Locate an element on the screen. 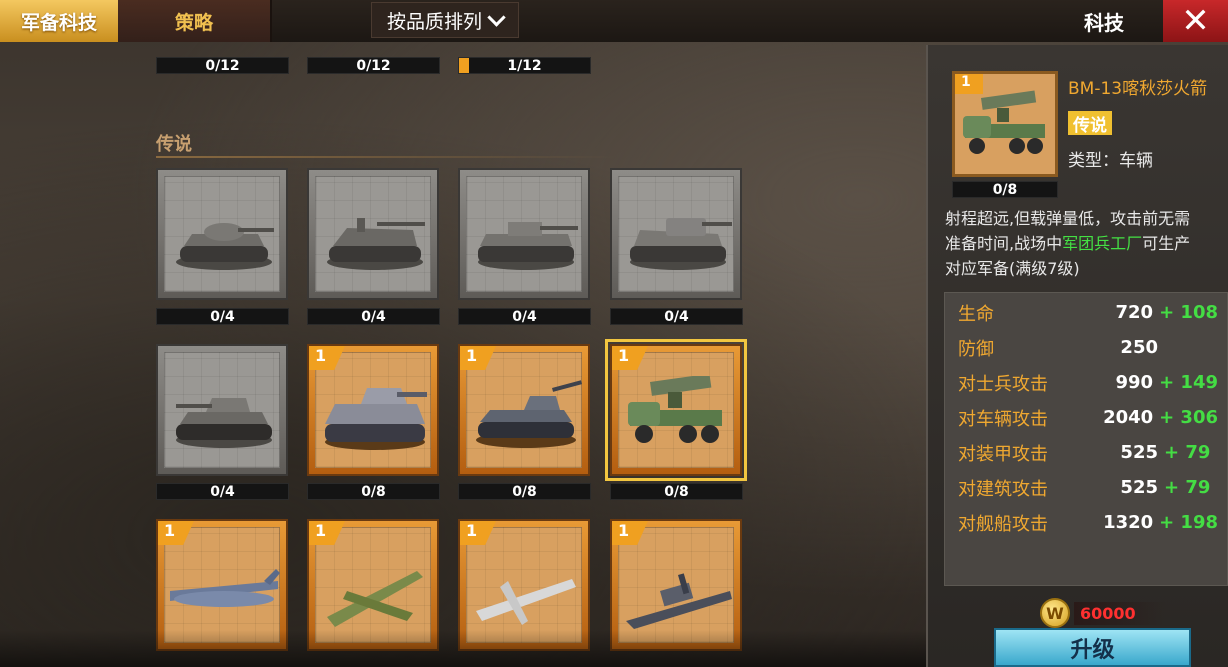  progress-fill is located at coordinates (464, 65).